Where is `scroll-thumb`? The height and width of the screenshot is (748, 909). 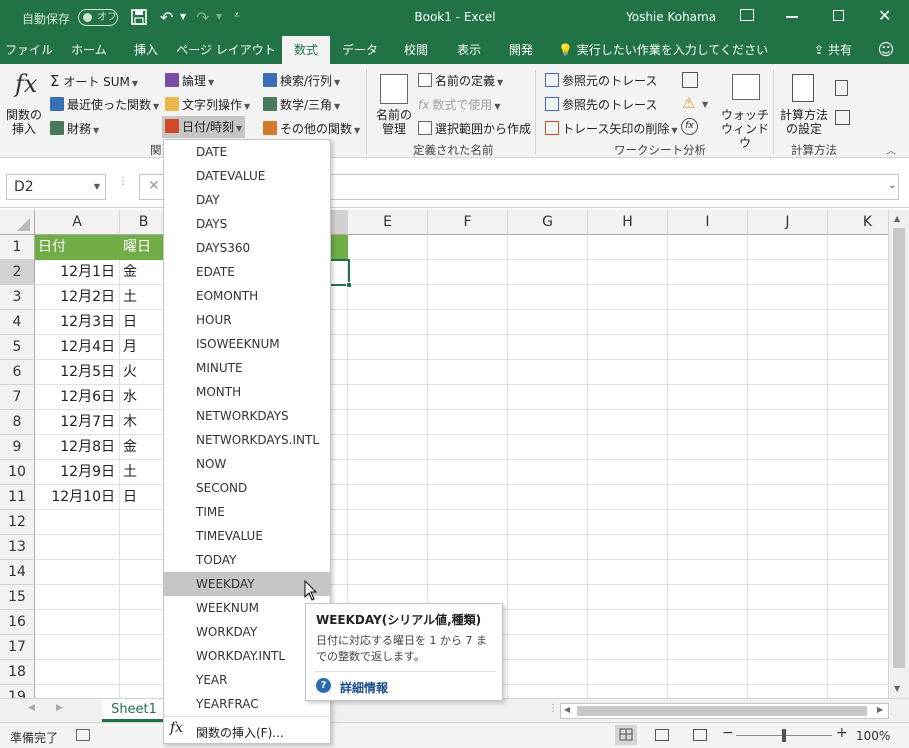
scroll-thumb is located at coordinates (899, 448).